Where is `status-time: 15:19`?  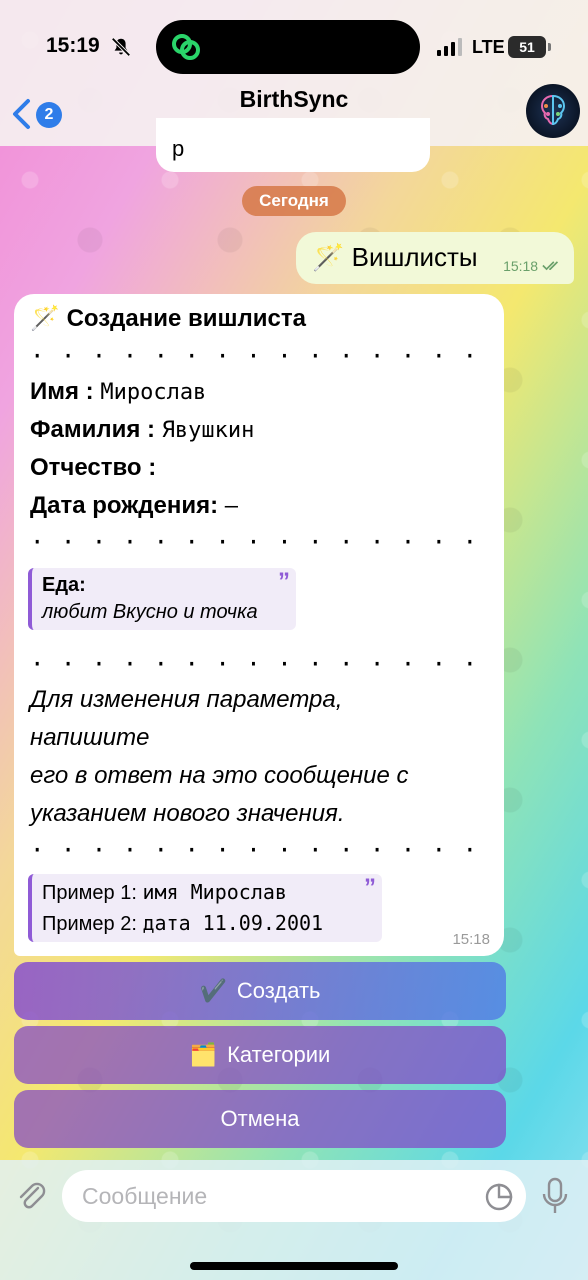
status-time: 15:19 is located at coordinates (73, 45).